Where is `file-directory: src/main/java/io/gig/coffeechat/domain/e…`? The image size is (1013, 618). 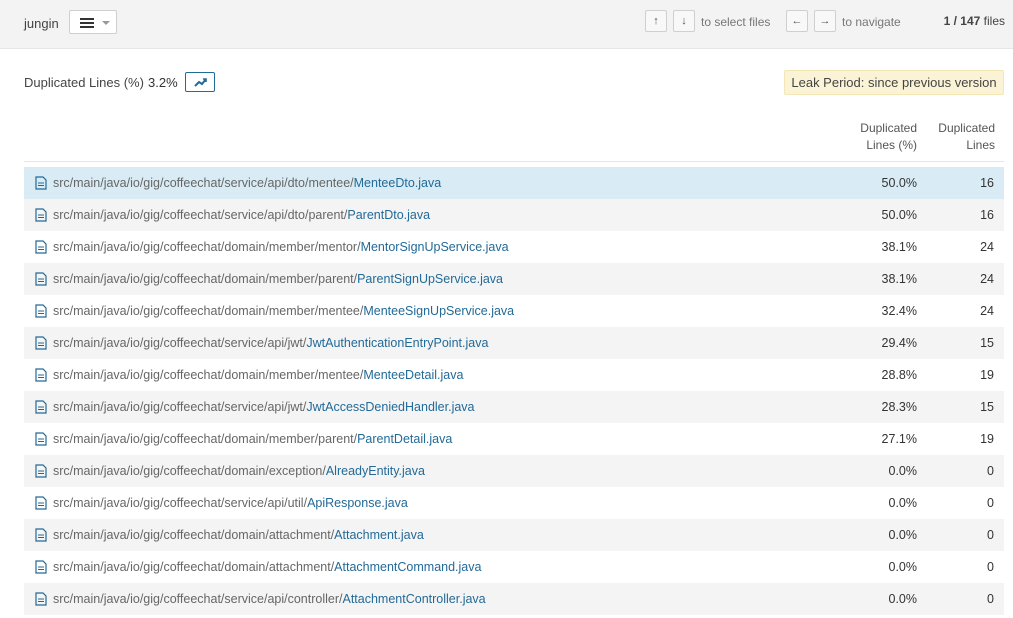 file-directory: src/main/java/io/gig/coffeechat/domain/e… is located at coordinates (189, 471).